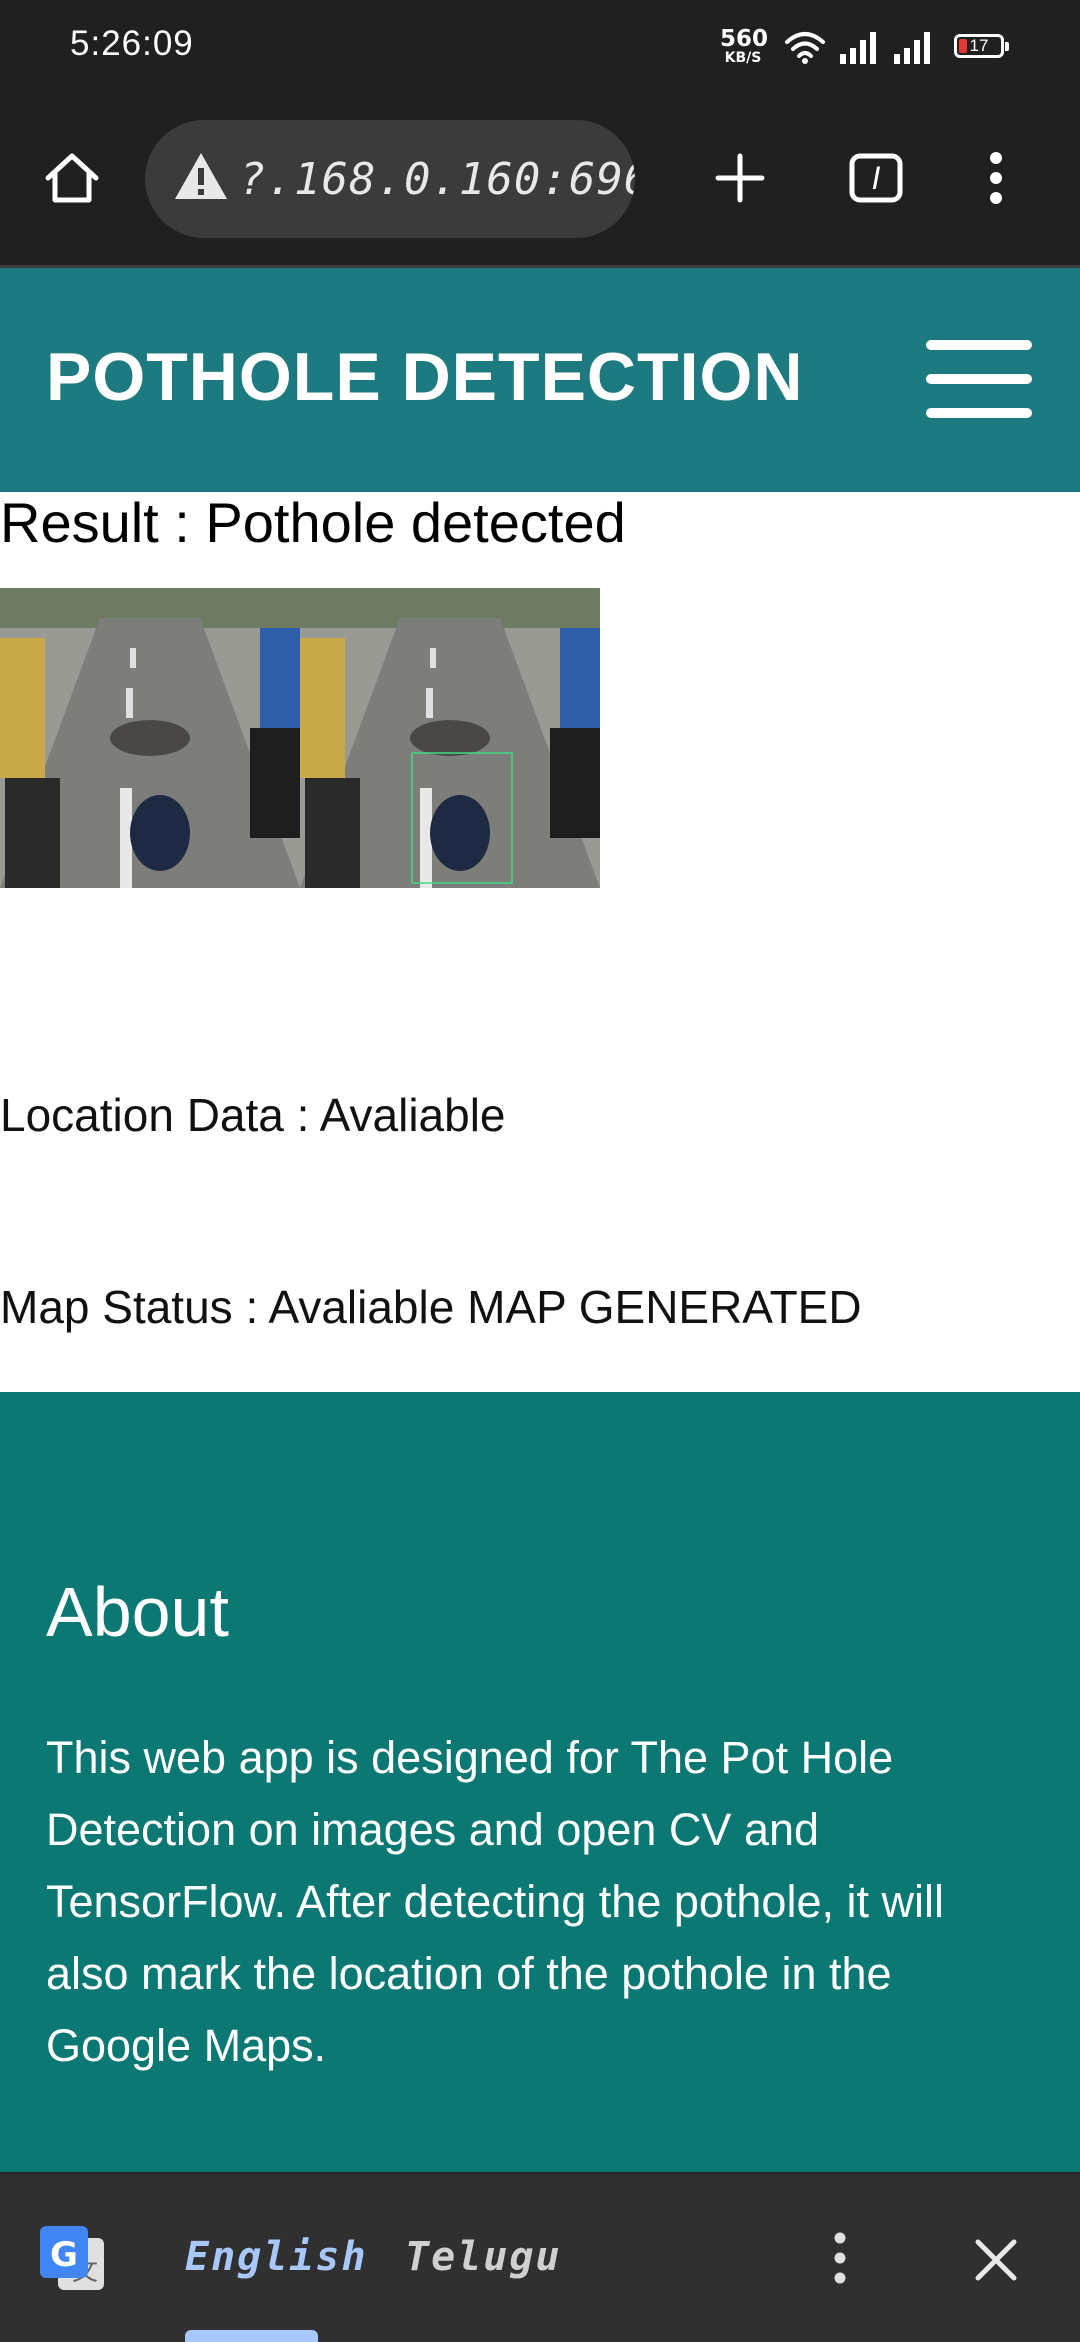 This screenshot has height=2342, width=1080. What do you see at coordinates (805, 48) in the screenshot?
I see `wifi-icon` at bounding box center [805, 48].